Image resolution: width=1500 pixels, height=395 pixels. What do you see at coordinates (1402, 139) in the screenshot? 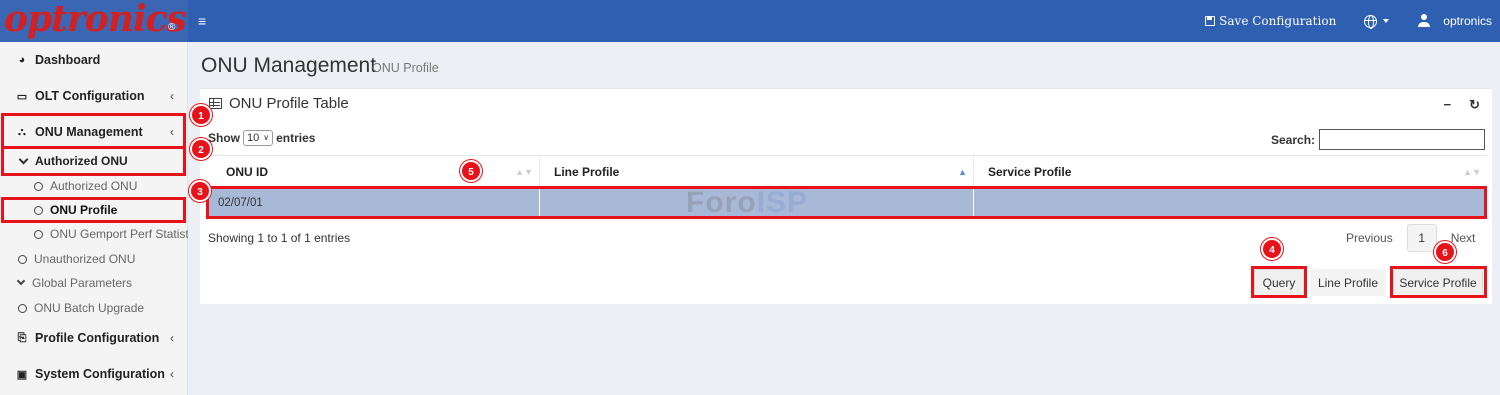
I see `search-input` at bounding box center [1402, 139].